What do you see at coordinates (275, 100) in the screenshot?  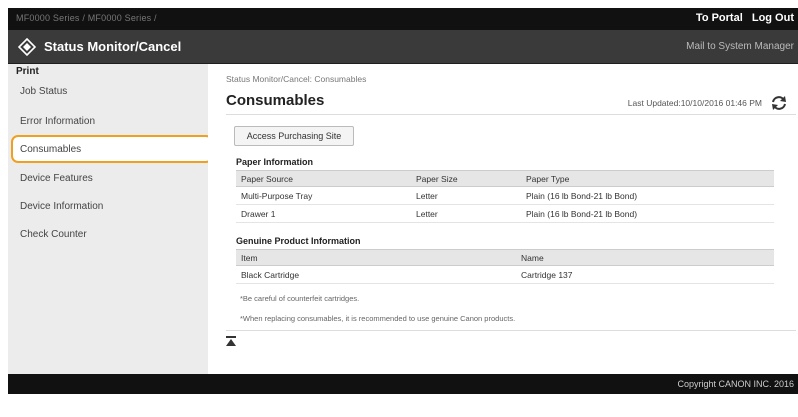 I see `page-title: Consumables` at bounding box center [275, 100].